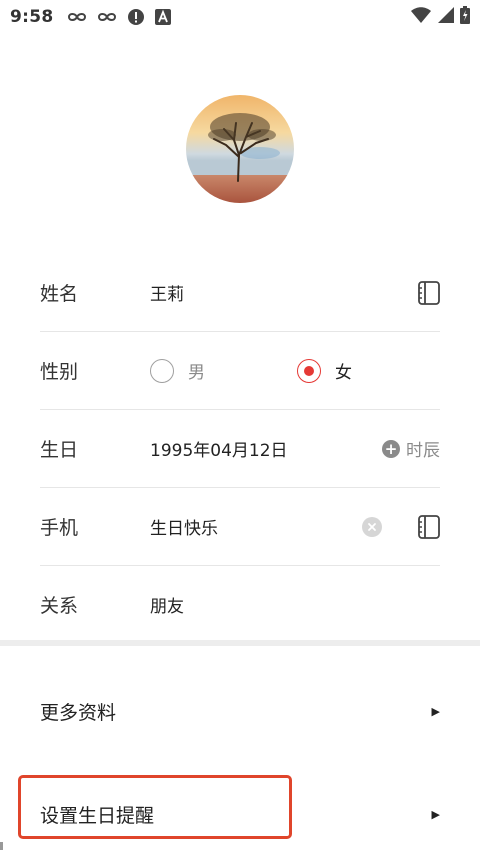 The height and width of the screenshot is (852, 480). I want to click on name-label: 姓名, so click(59, 294).